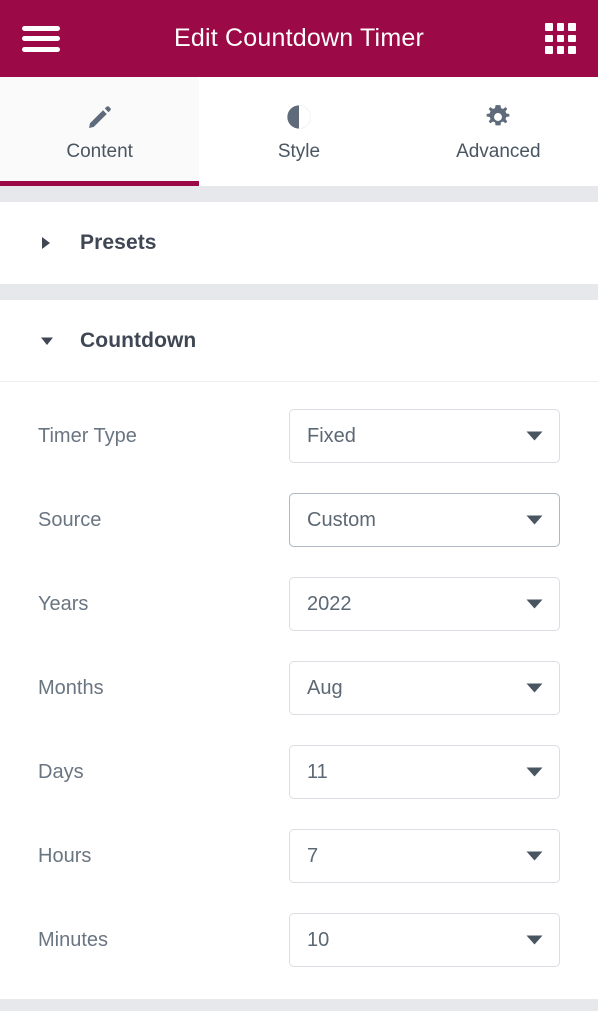 The width and height of the screenshot is (598, 1011). I want to click on timer-type-select: Fixed, so click(424, 436).